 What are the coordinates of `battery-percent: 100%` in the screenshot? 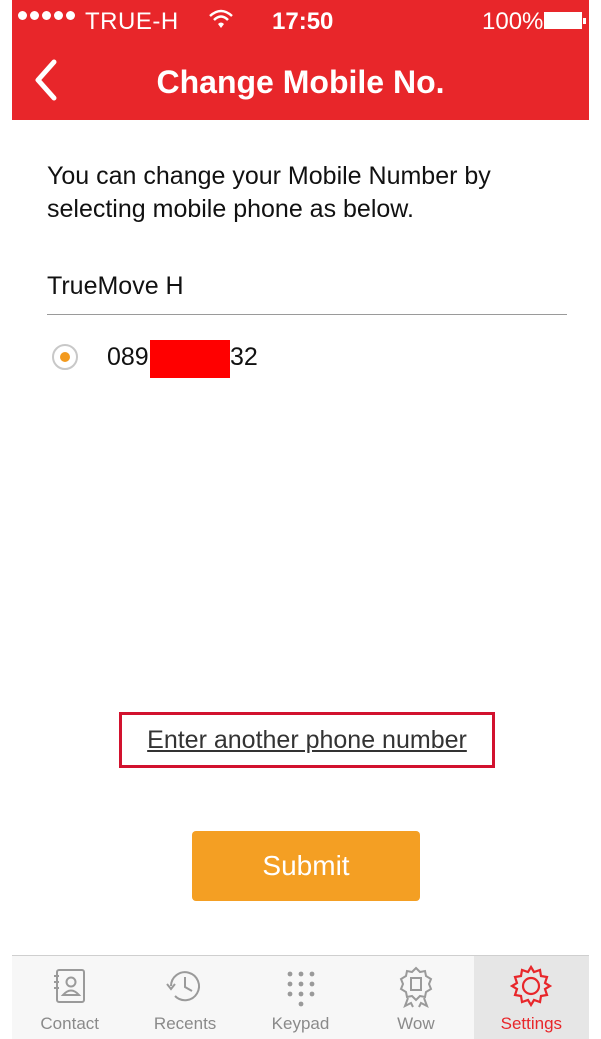 It's located at (513, 21).